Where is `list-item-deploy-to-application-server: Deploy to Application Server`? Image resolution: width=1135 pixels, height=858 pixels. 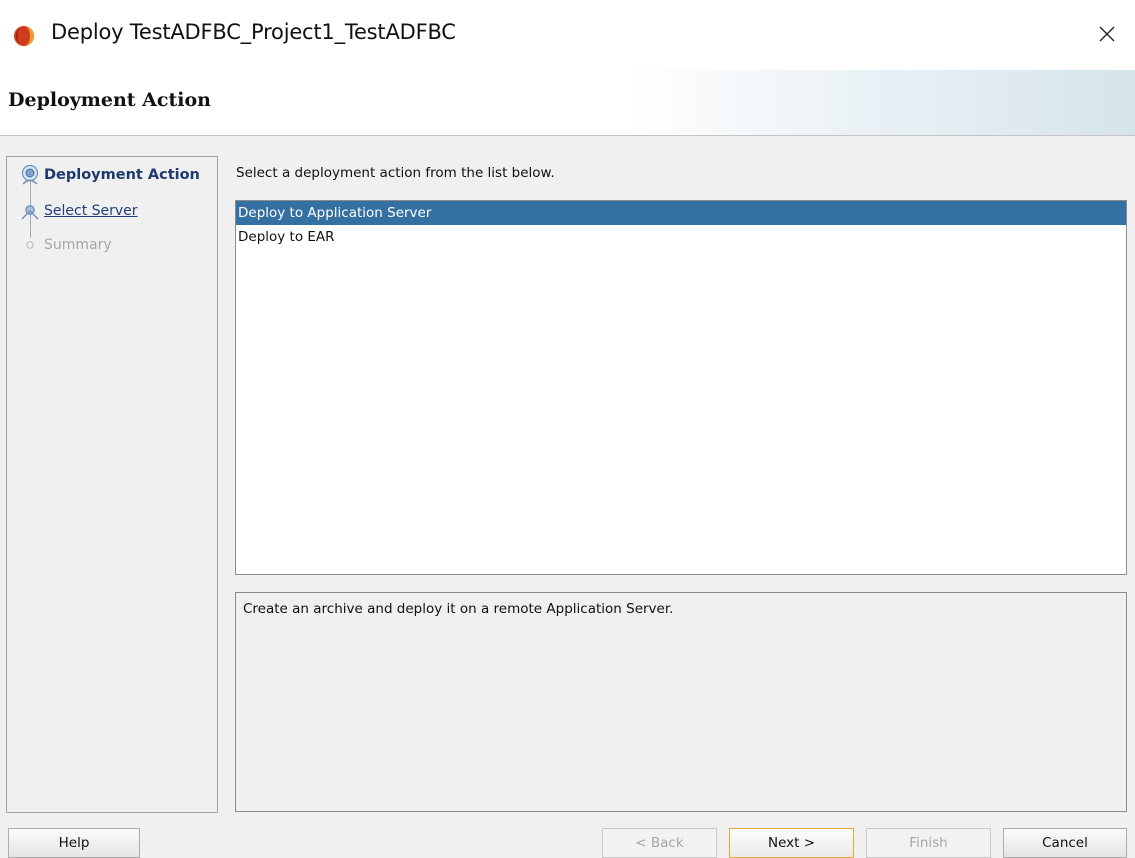 list-item-deploy-to-application-server: Deploy to Application Server is located at coordinates (681, 213).